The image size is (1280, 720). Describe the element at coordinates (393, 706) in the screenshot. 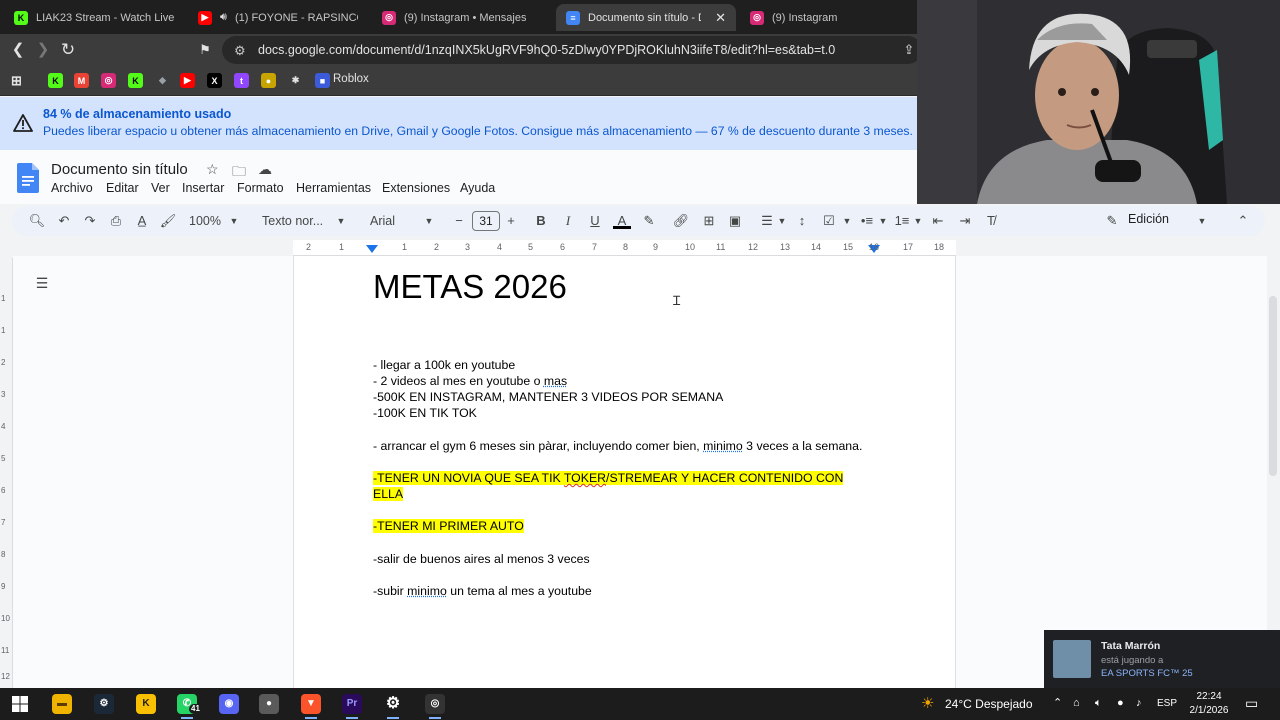

I see `settings-gear-icon: ⚙` at that location.